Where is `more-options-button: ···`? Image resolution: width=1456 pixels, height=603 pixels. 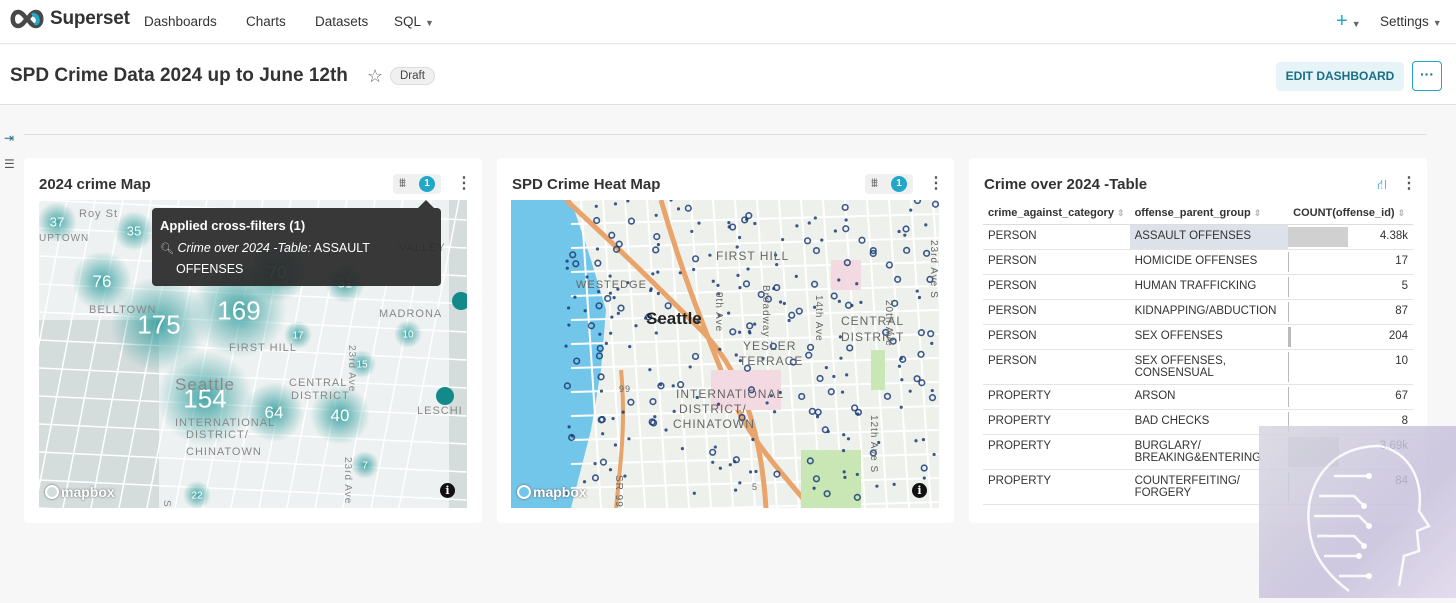
more-options-button: ··· is located at coordinates (1427, 76).